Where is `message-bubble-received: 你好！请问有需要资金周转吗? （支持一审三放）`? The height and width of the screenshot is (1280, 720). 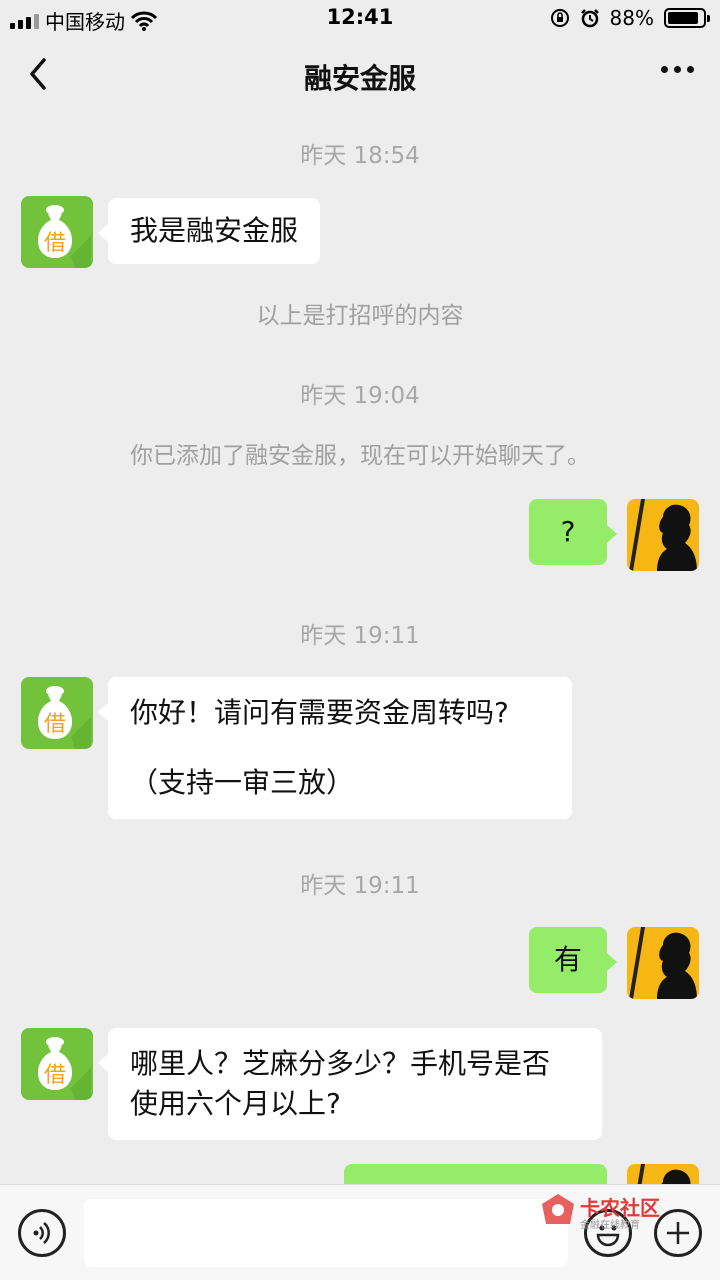 message-bubble-received: 你好！请问有需要资金周转吗? （支持一审三放） is located at coordinates (335, 748).